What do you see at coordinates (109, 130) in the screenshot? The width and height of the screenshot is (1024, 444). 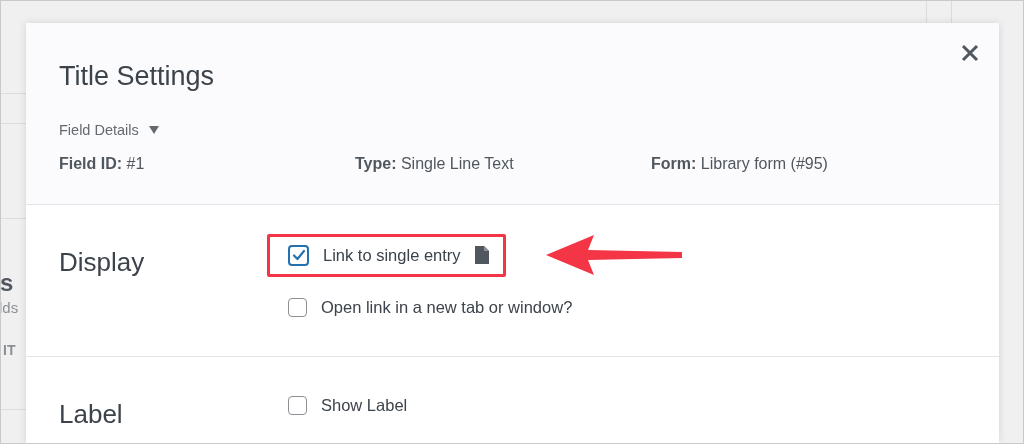 I see `field-details-toggle: Field Details` at bounding box center [109, 130].